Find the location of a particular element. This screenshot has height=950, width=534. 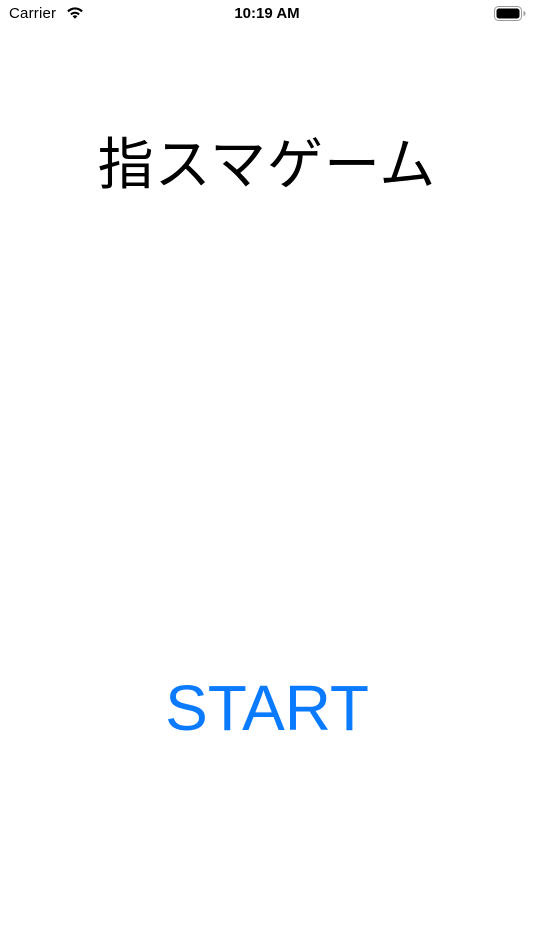

start-button: START is located at coordinates (267, 708).